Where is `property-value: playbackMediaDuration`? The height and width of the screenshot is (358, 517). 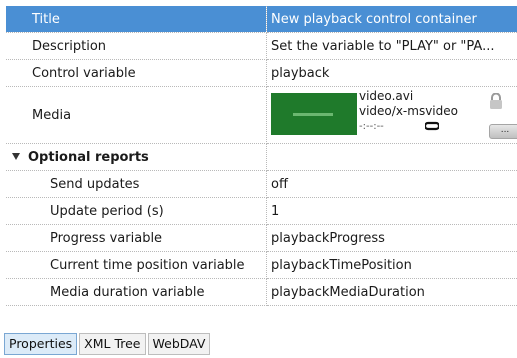 property-value: playbackMediaDuration is located at coordinates (391, 292).